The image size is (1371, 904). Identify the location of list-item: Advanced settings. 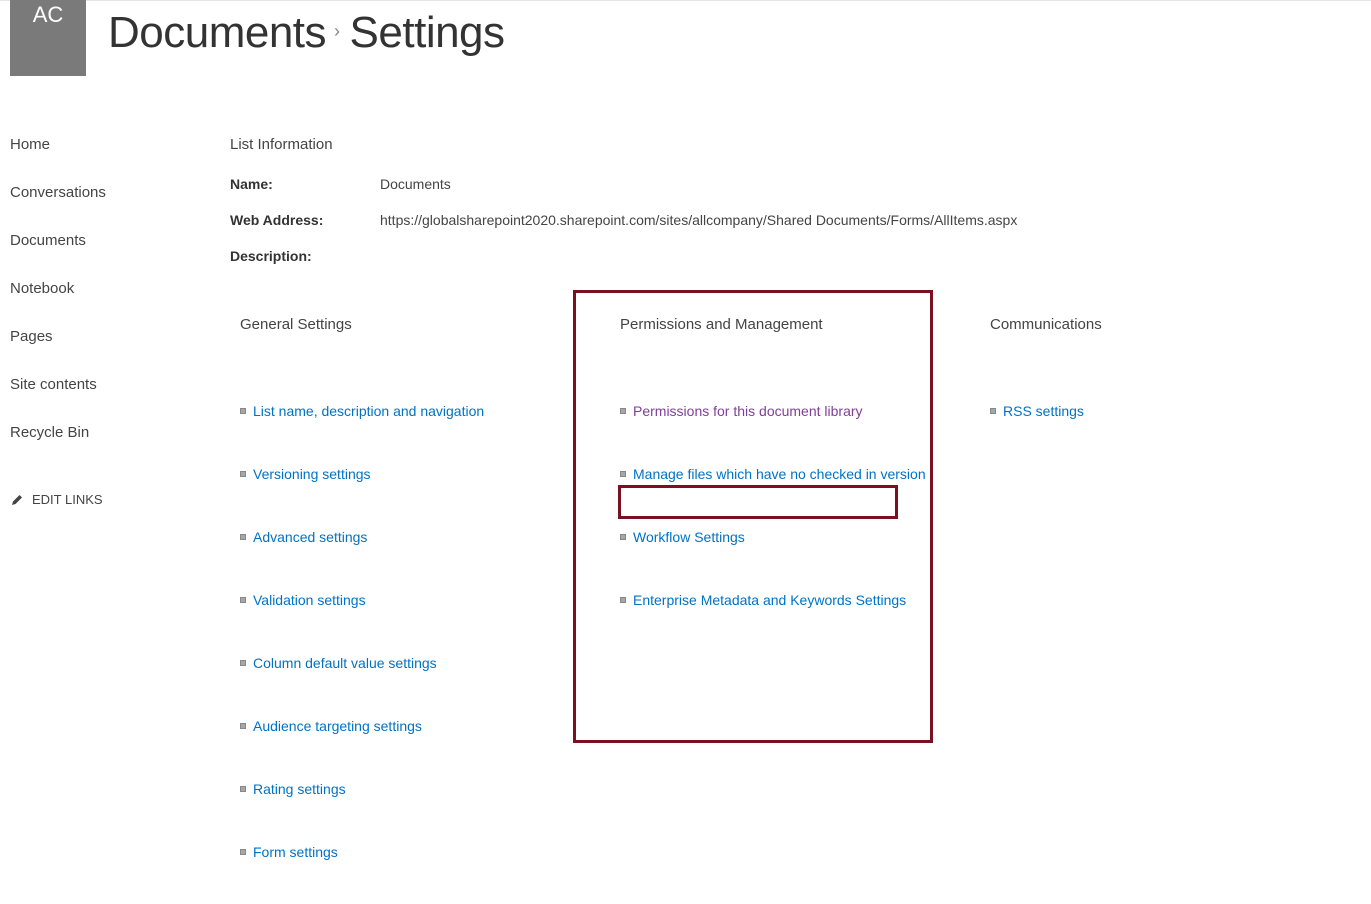
(362, 537).